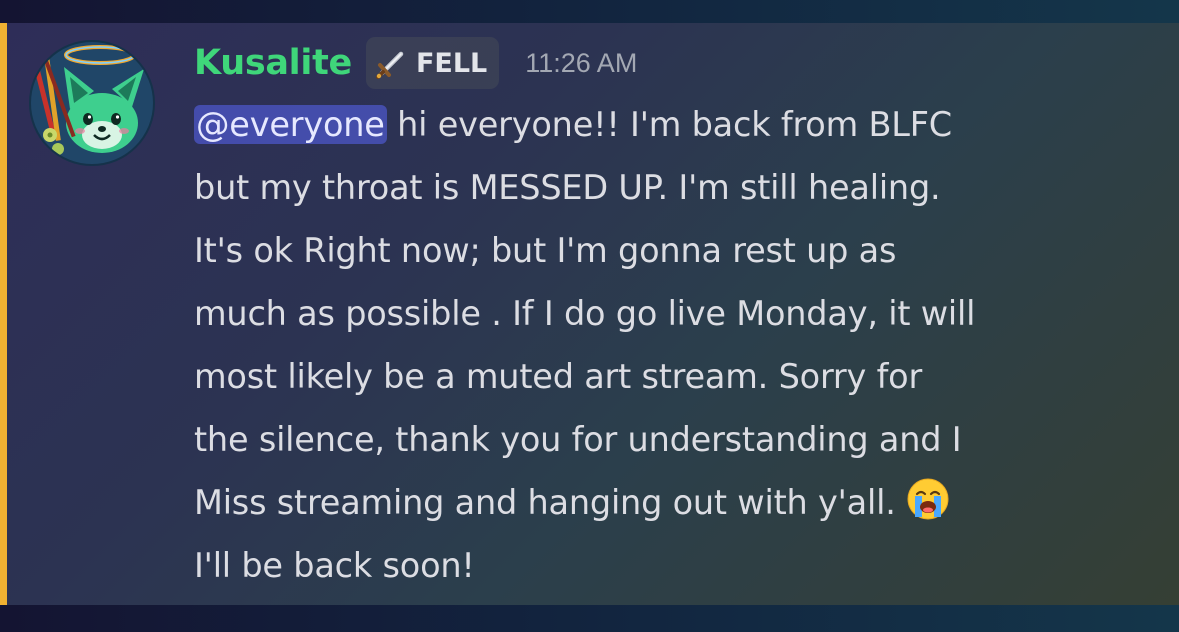 The width and height of the screenshot is (1179, 632). Describe the element at coordinates (334, 565) in the screenshot. I see `message-line: I'll be back soon!` at that location.